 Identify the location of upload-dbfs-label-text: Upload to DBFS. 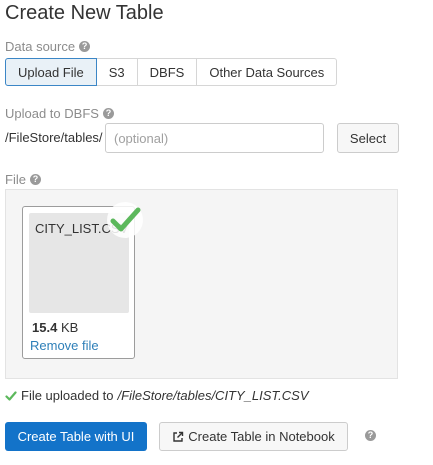
(52, 113).